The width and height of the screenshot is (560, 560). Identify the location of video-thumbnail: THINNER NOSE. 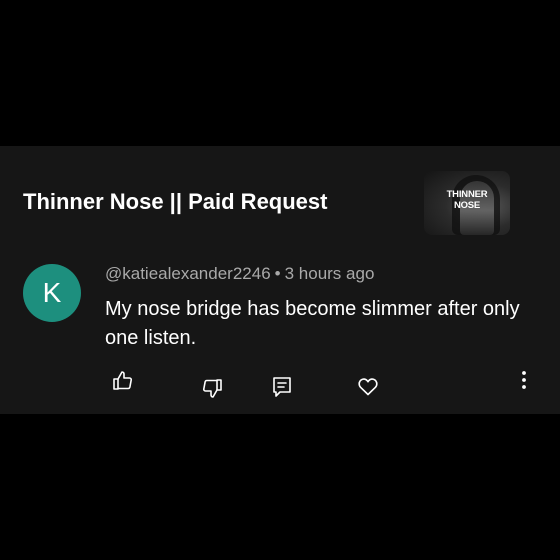
(467, 203).